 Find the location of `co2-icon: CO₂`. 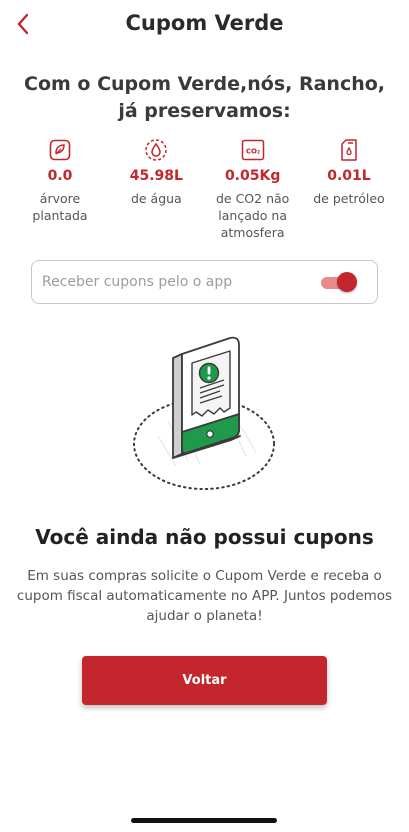

co2-icon: CO₂ is located at coordinates (253, 150).